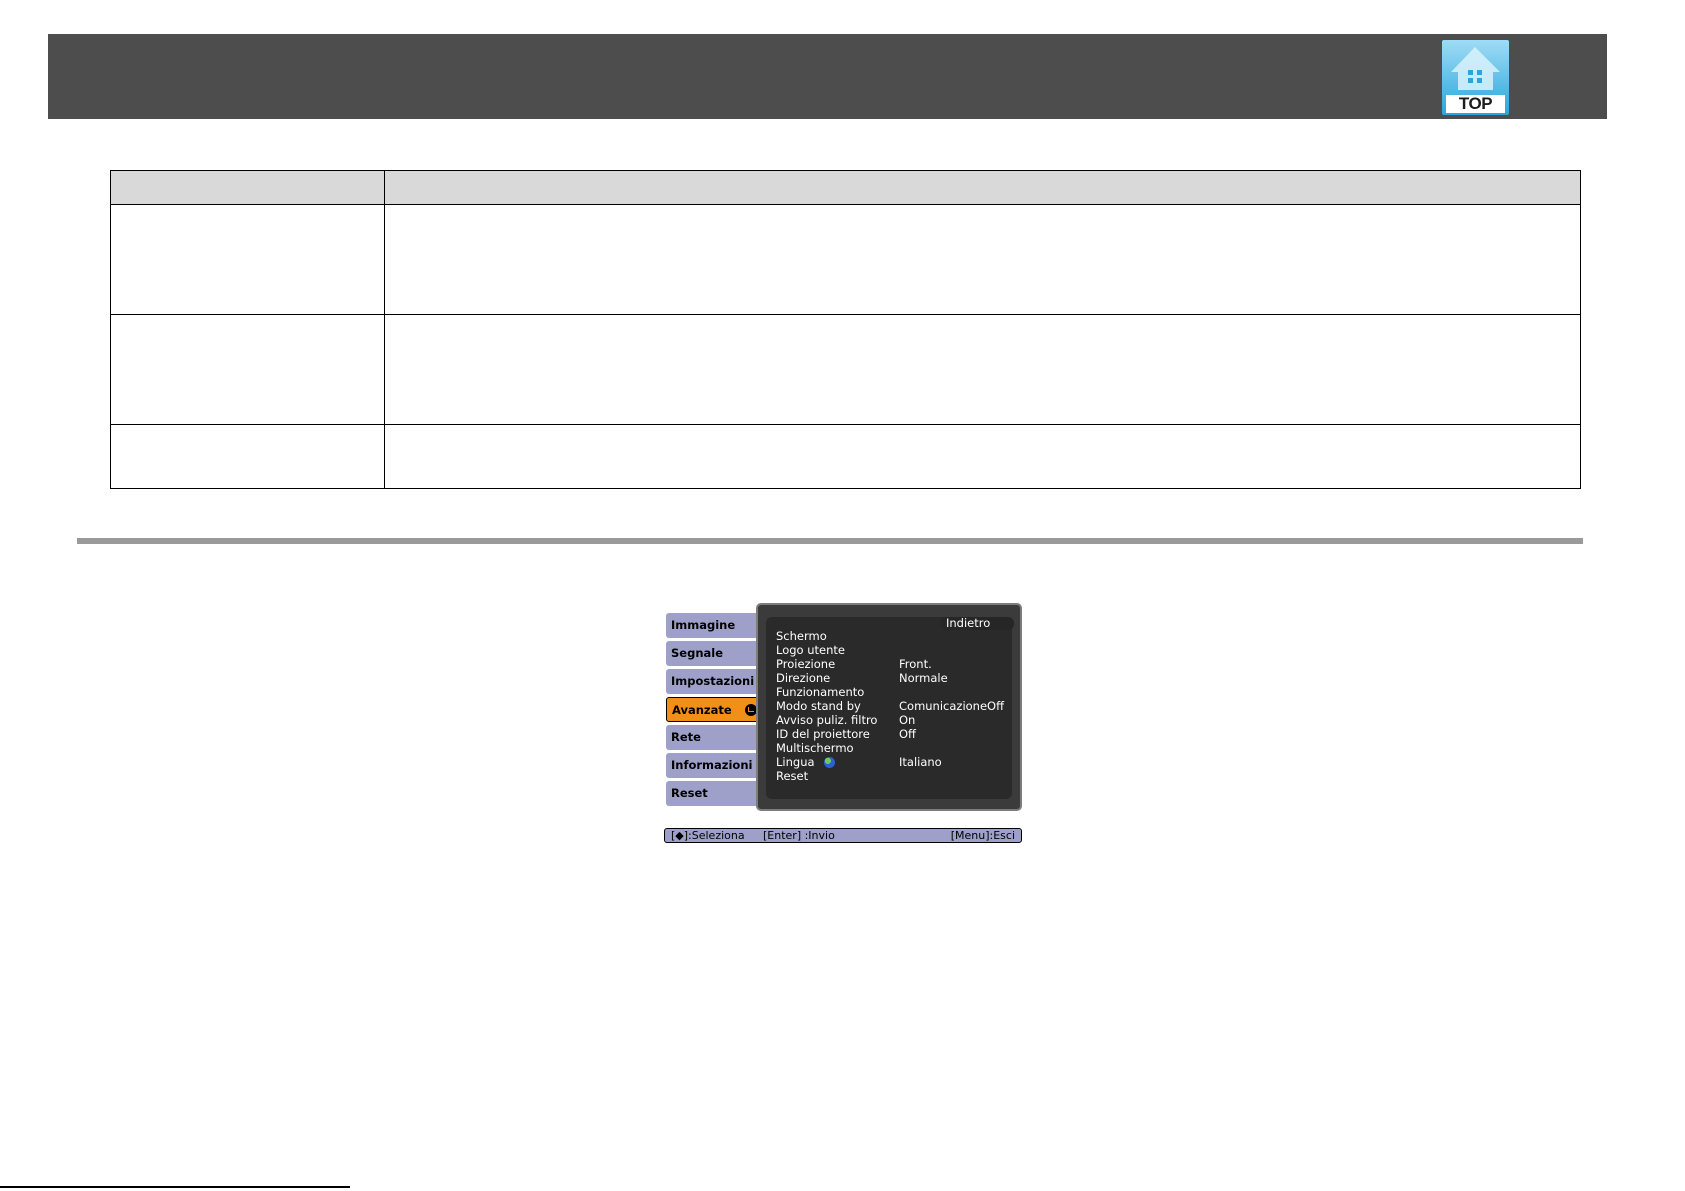 The width and height of the screenshot is (1685, 1191). I want to click on globe-icon, so click(829, 762).